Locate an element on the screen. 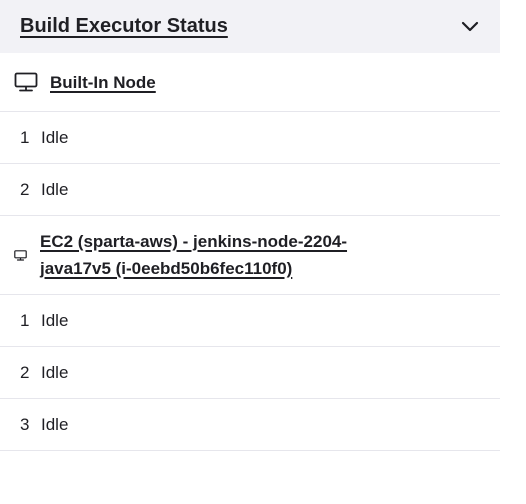 The height and width of the screenshot is (504, 526). panel-header: Build Executor Status is located at coordinates (250, 26).